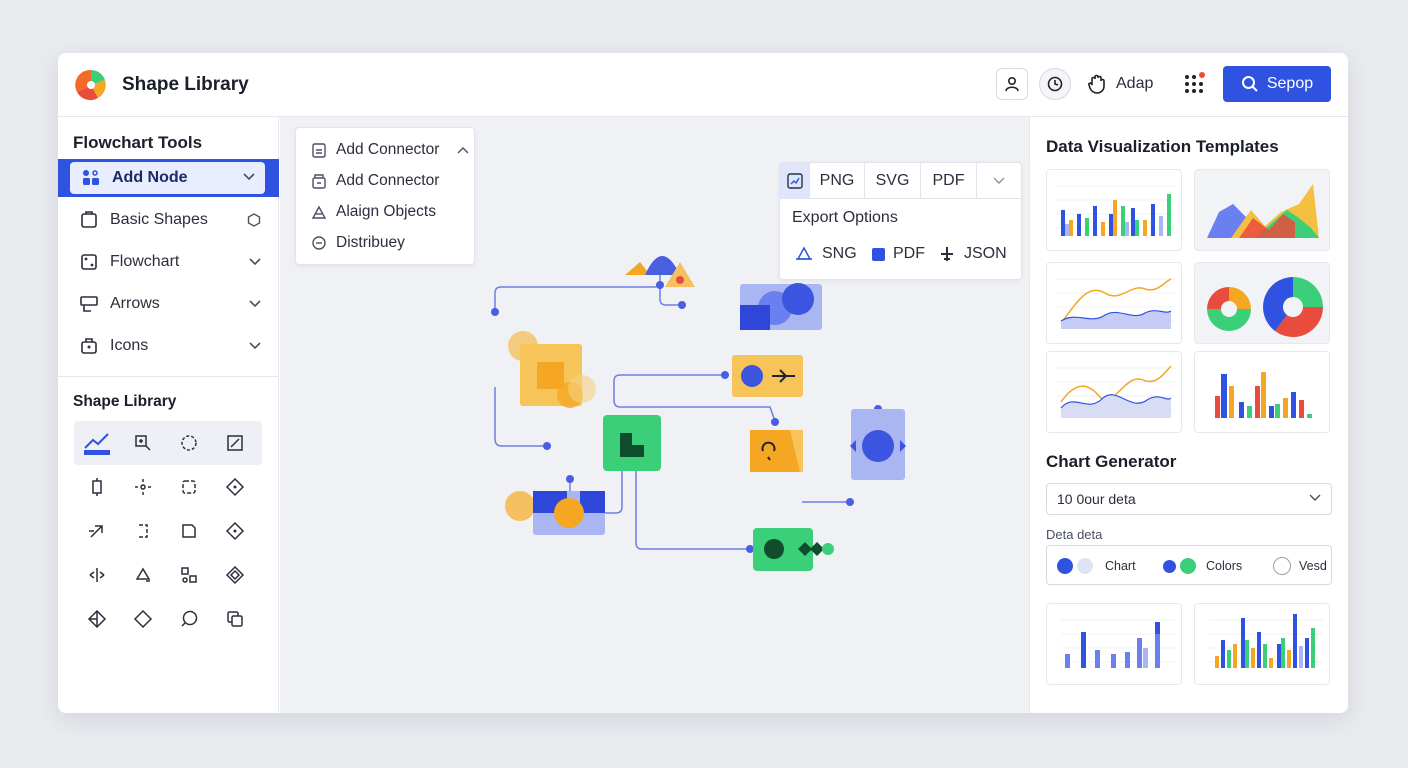  Describe the element at coordinates (319, 150) in the screenshot. I see `doc-icon` at that location.